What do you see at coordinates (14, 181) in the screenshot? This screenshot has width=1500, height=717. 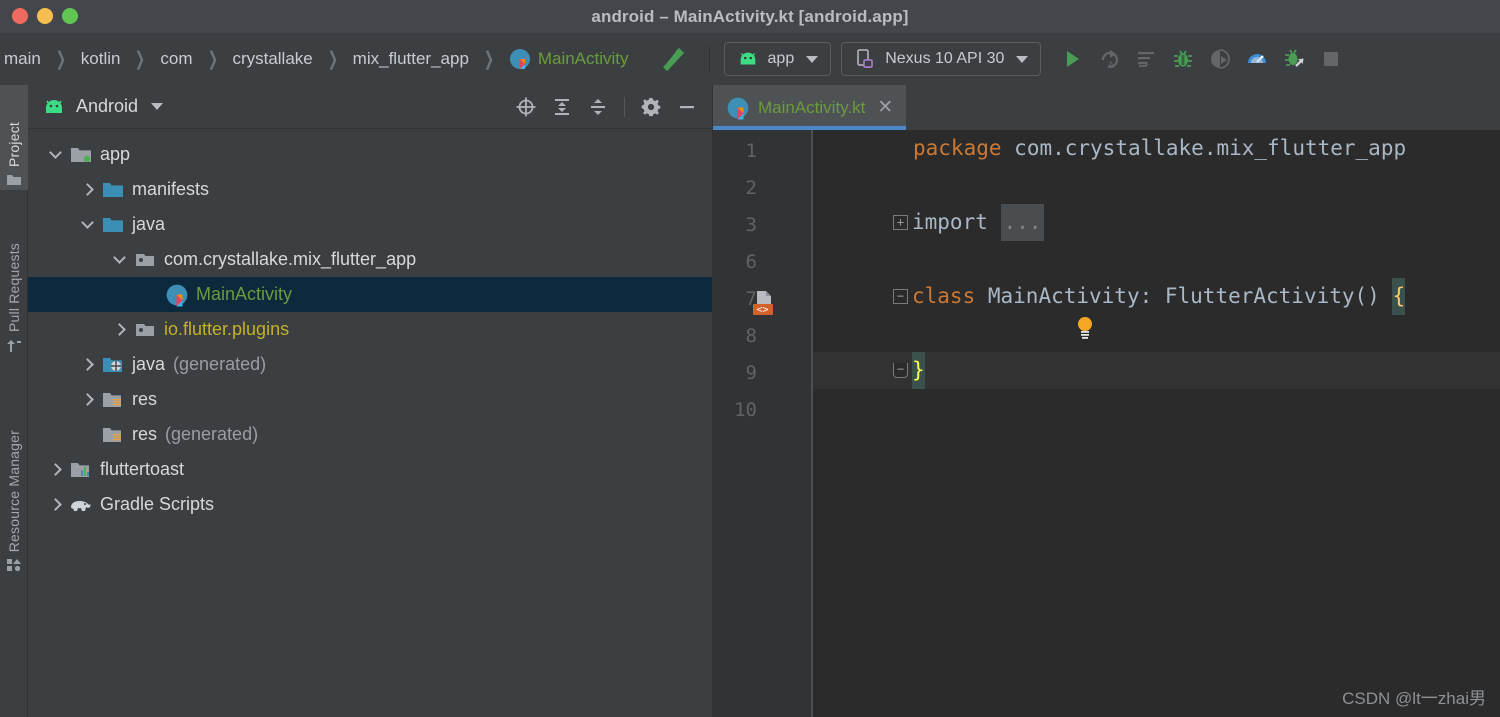 I see `folder-icon` at bounding box center [14, 181].